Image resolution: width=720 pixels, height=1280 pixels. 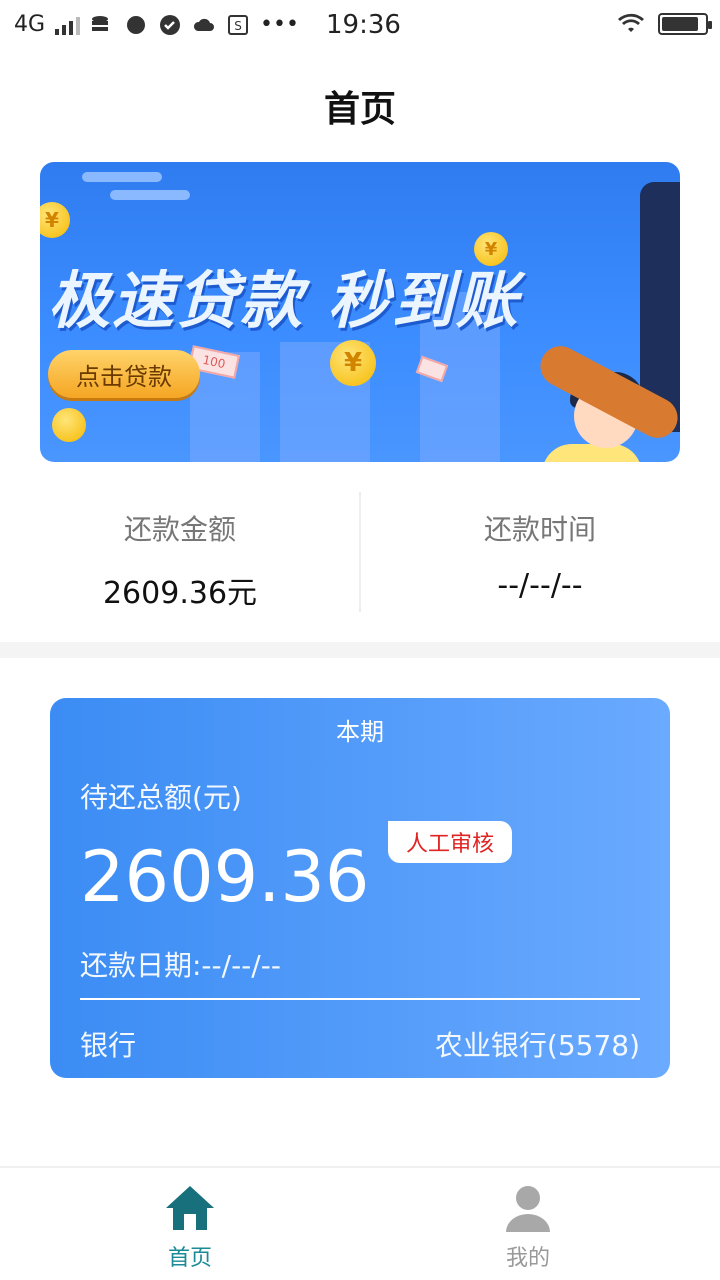 What do you see at coordinates (540, 547) in the screenshot?
I see `repayment-time-block: 还款时间 --/--/--` at bounding box center [540, 547].